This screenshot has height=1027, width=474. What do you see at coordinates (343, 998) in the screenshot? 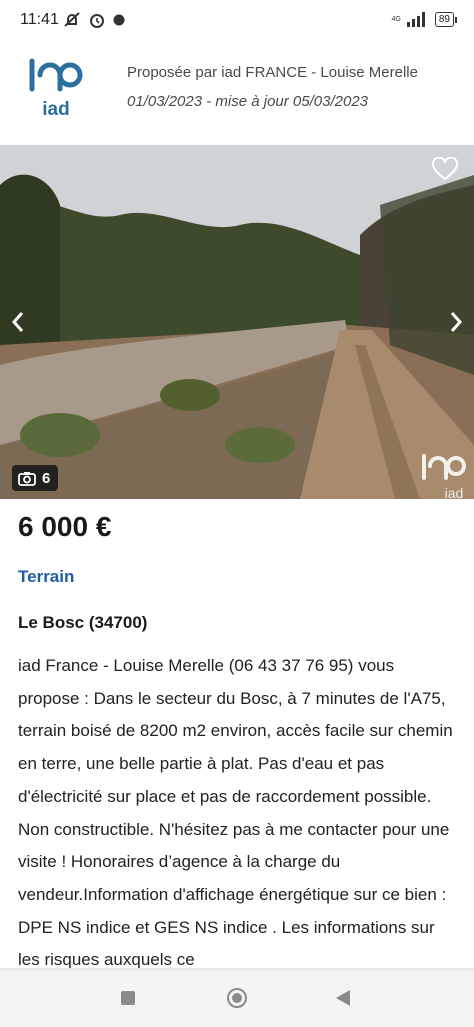
I see `back-button` at bounding box center [343, 998].